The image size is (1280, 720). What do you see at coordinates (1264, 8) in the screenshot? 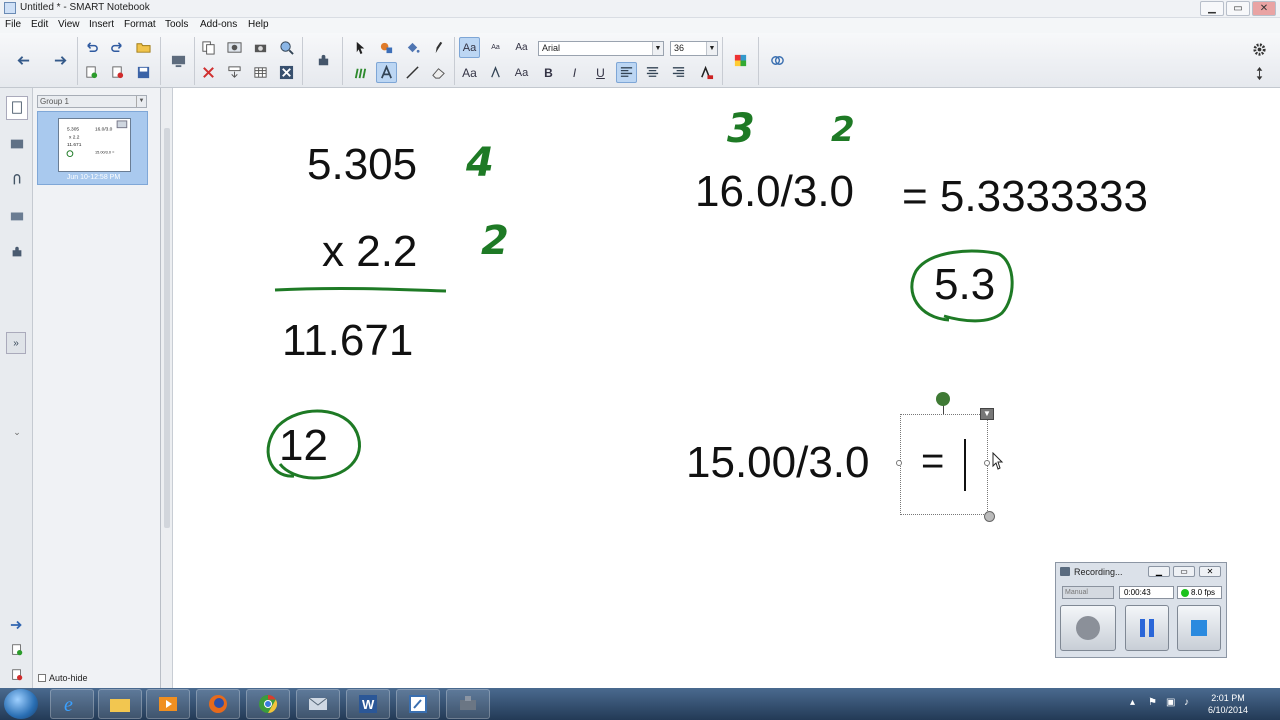
I see `close-button: ✕` at bounding box center [1264, 8].